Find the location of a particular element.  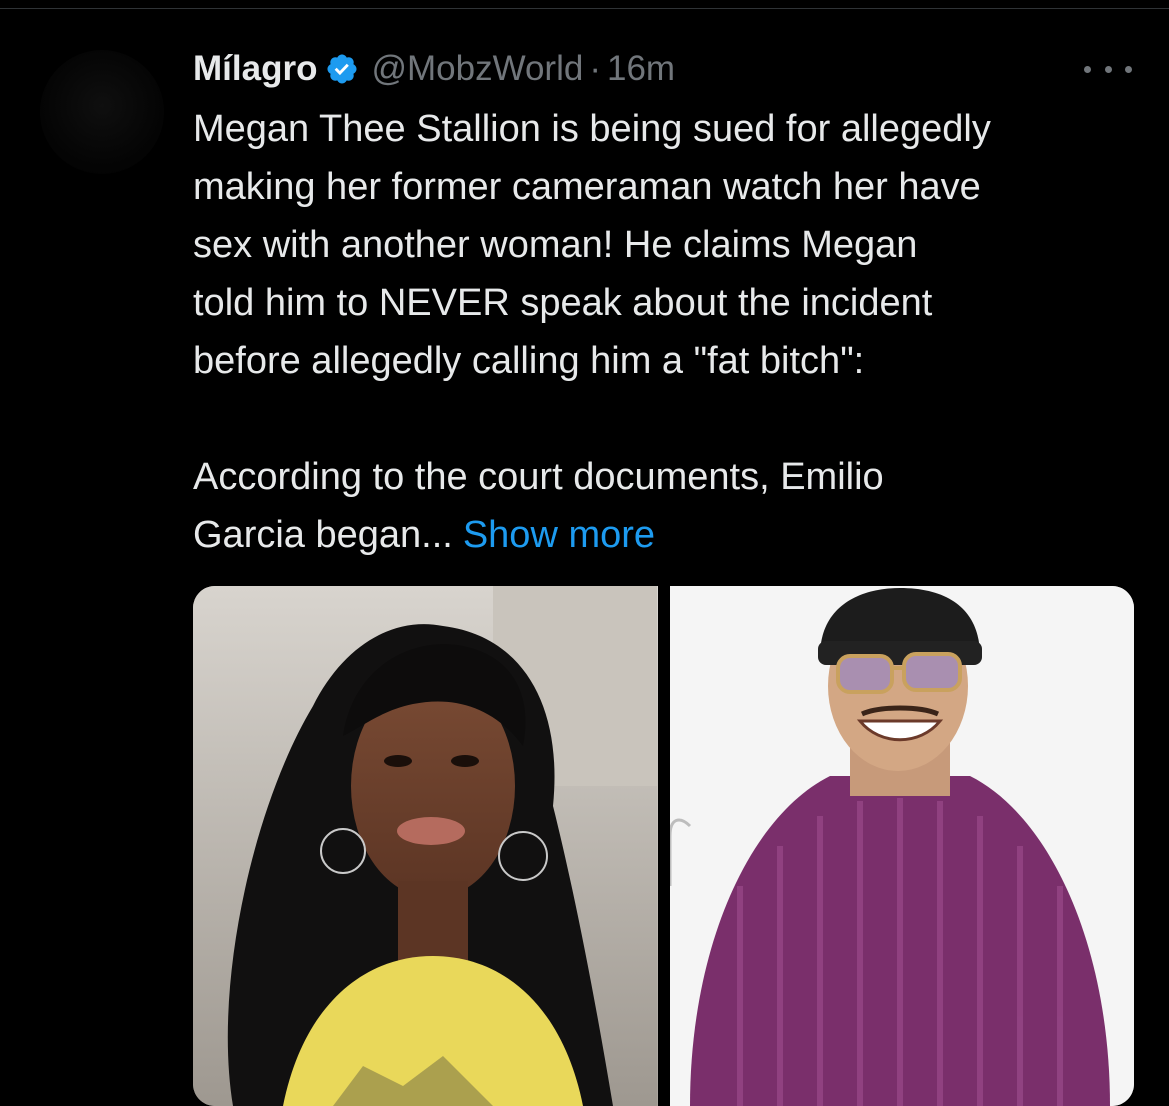

tweet-header: Mílagro @MobzWorld · 16m is located at coordinates (434, 69).